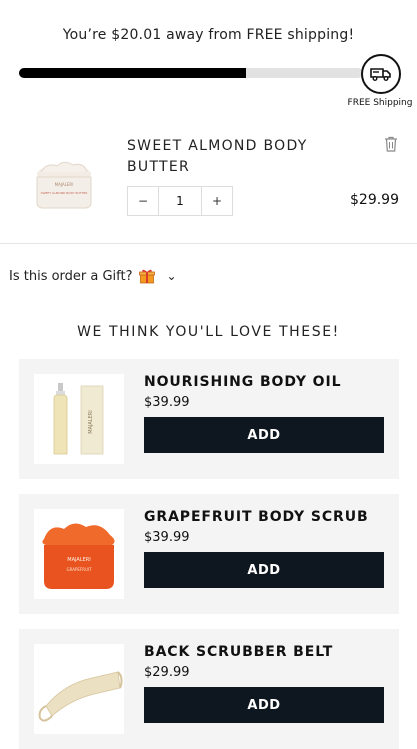  What do you see at coordinates (133, 73) in the screenshot?
I see `shipping-progress-fill` at bounding box center [133, 73].